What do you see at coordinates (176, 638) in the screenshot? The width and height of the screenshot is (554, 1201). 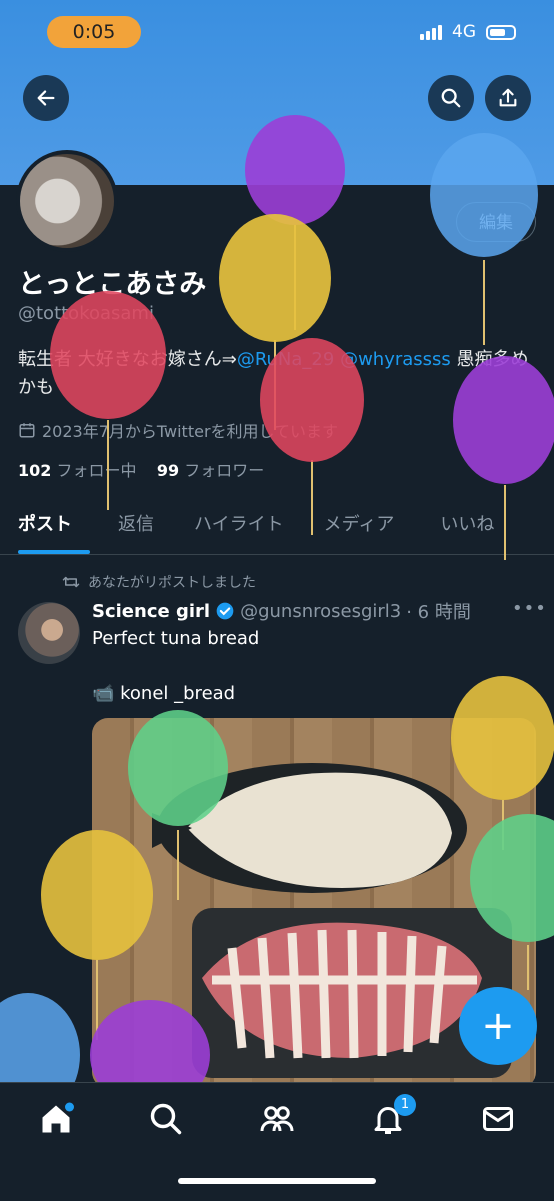 I see `post-text: Perfect tuna bread` at bounding box center [176, 638].